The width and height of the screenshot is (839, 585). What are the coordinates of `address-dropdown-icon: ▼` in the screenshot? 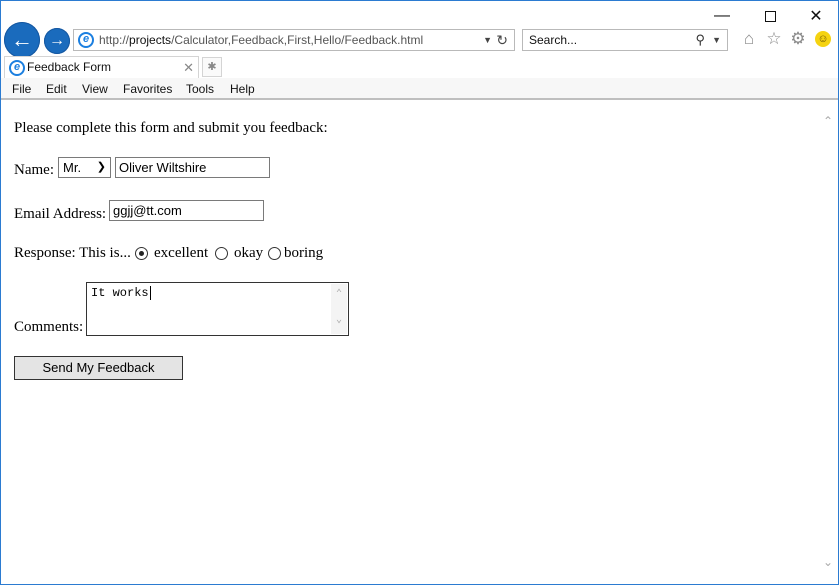 It's located at (487, 40).